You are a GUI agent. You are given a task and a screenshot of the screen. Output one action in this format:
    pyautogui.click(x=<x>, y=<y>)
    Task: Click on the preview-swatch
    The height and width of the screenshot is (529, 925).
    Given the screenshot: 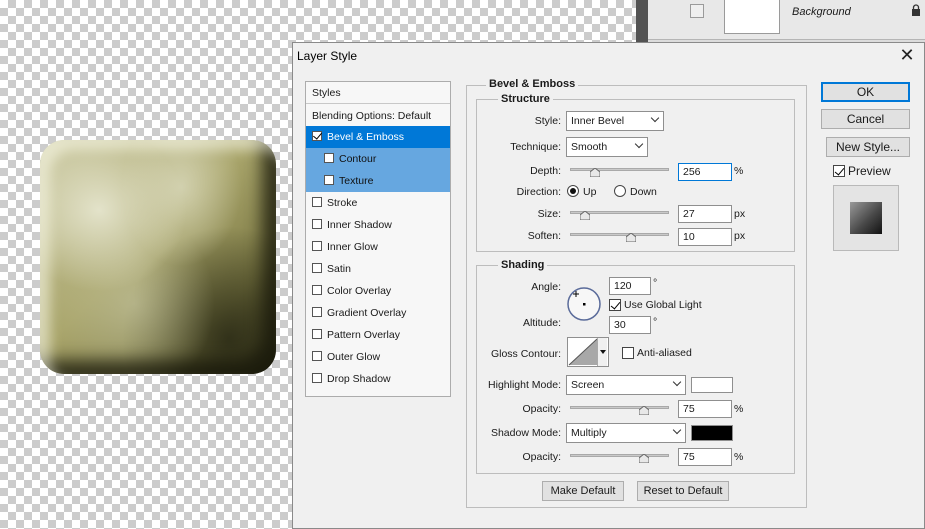 What is the action you would take?
    pyautogui.click(x=866, y=218)
    